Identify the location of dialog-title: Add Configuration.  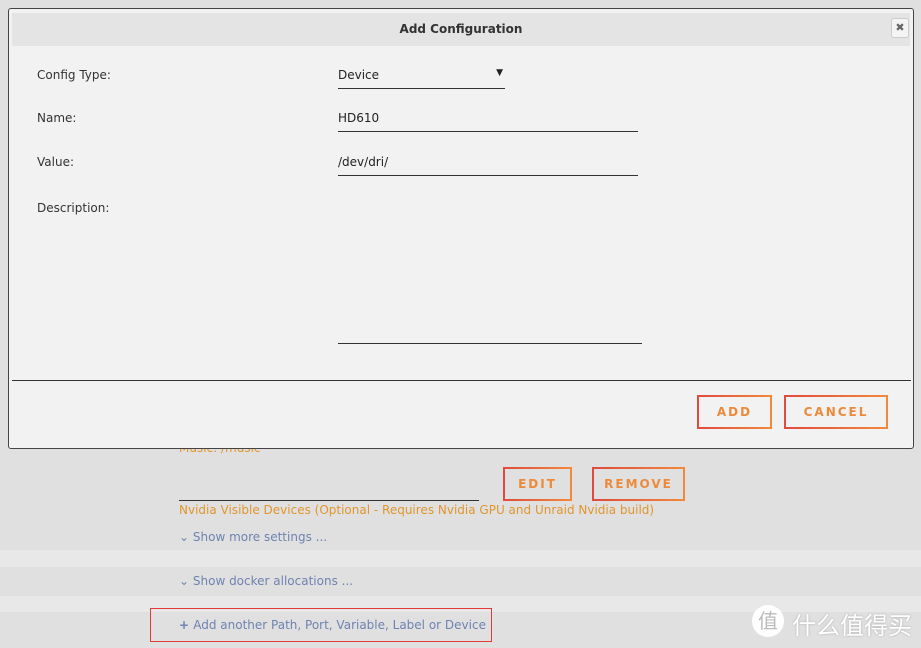
(461, 29).